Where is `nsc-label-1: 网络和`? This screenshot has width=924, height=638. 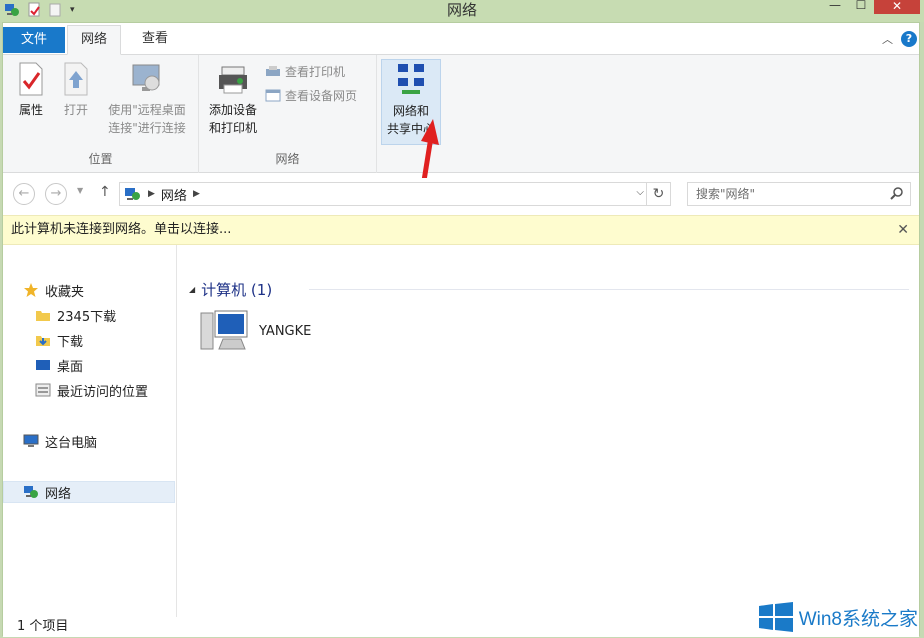
nsc-label-1: 网络和 is located at coordinates (410, 111).